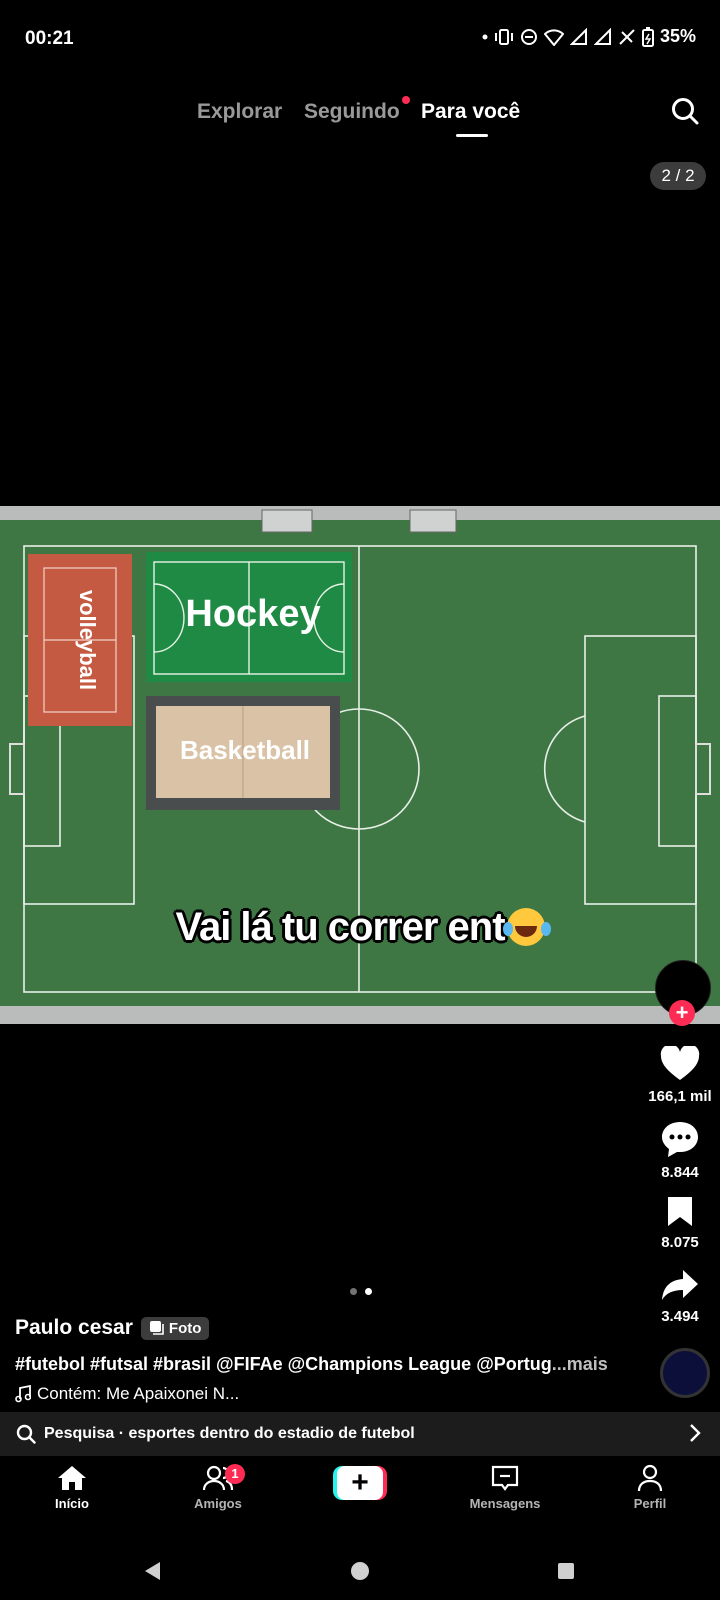 The width and height of the screenshot is (720, 1600). What do you see at coordinates (680, 1063) in the screenshot?
I see `heart-icon` at bounding box center [680, 1063].